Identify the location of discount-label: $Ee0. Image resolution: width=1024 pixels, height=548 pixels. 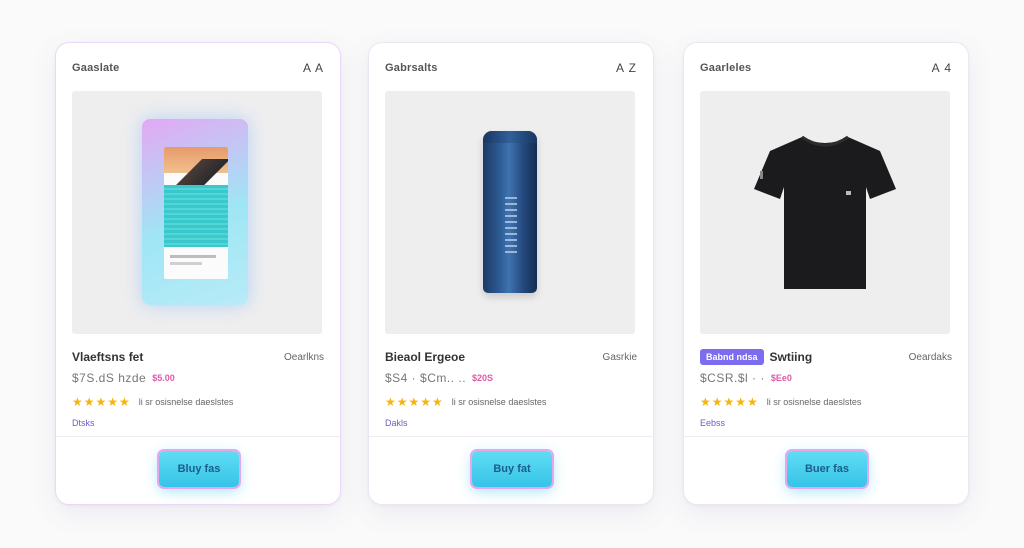
(781, 378).